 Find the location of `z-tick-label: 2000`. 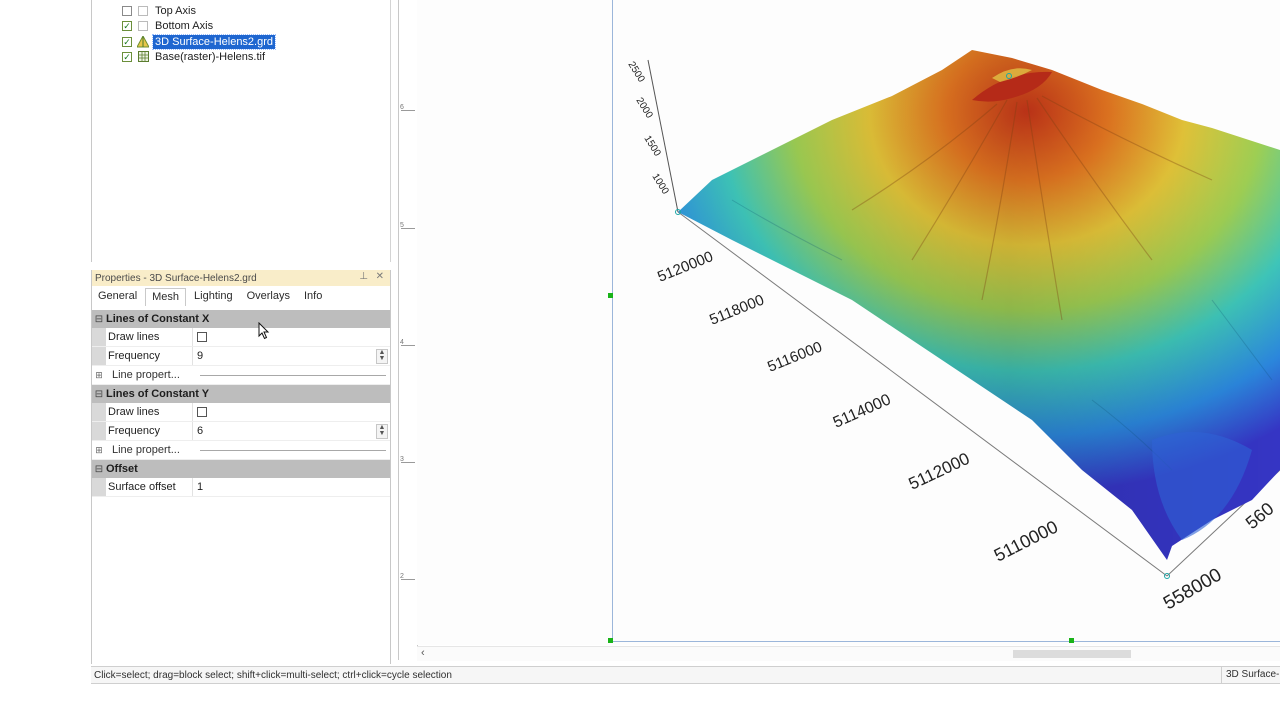

z-tick-label: 2000 is located at coordinates (643, 108).